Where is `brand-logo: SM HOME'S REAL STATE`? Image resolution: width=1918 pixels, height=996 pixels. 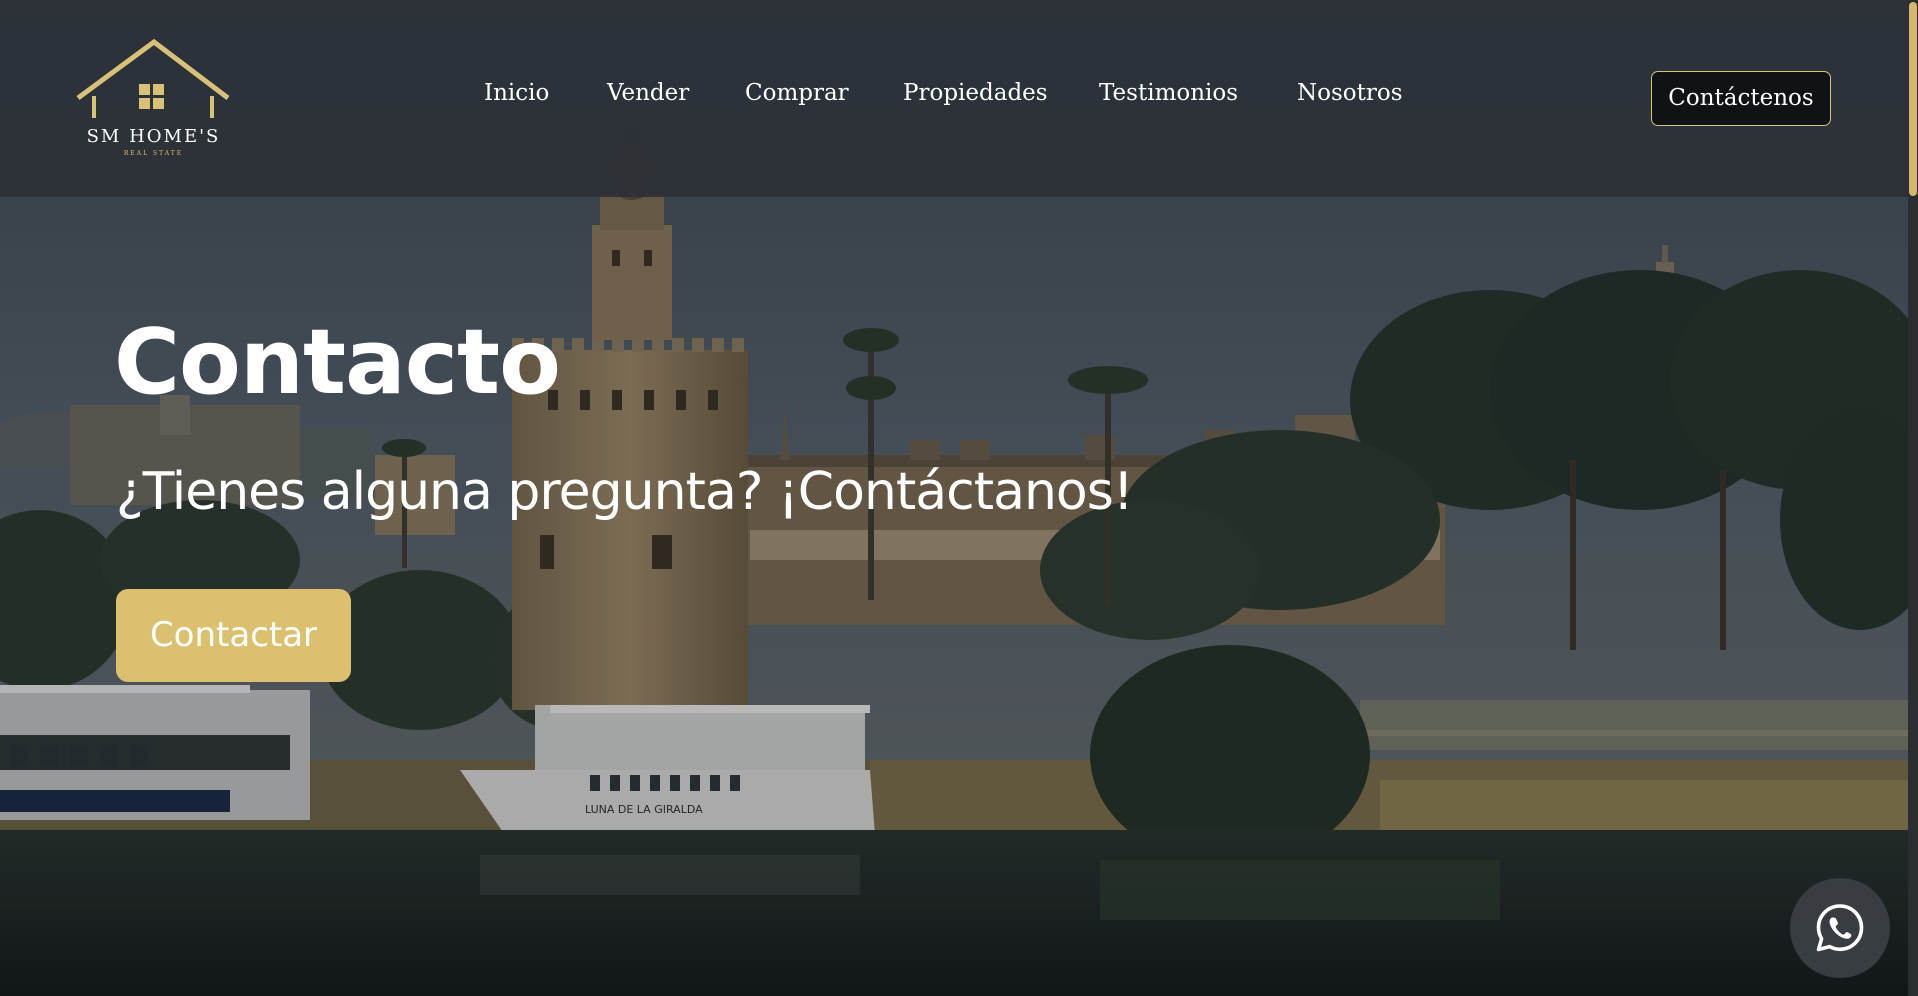 brand-logo: SM HOME'S REAL STATE is located at coordinates (153, 98).